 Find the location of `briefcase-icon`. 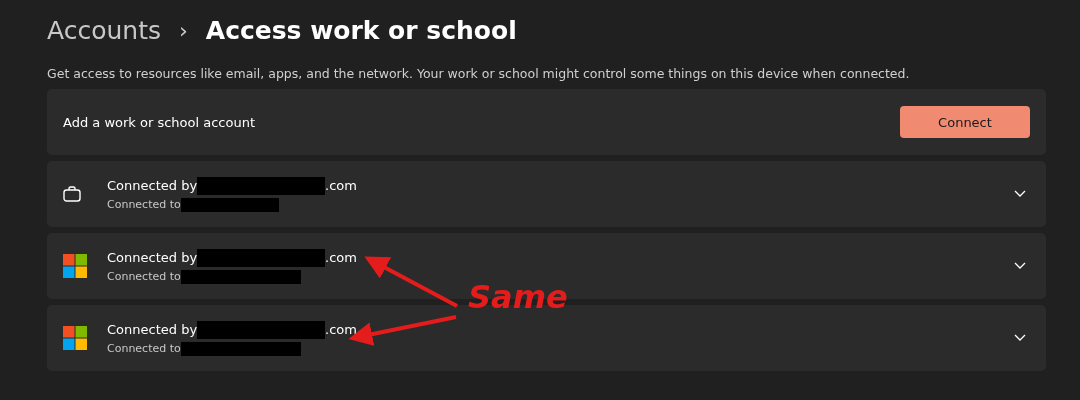

briefcase-icon is located at coordinates (72, 194).